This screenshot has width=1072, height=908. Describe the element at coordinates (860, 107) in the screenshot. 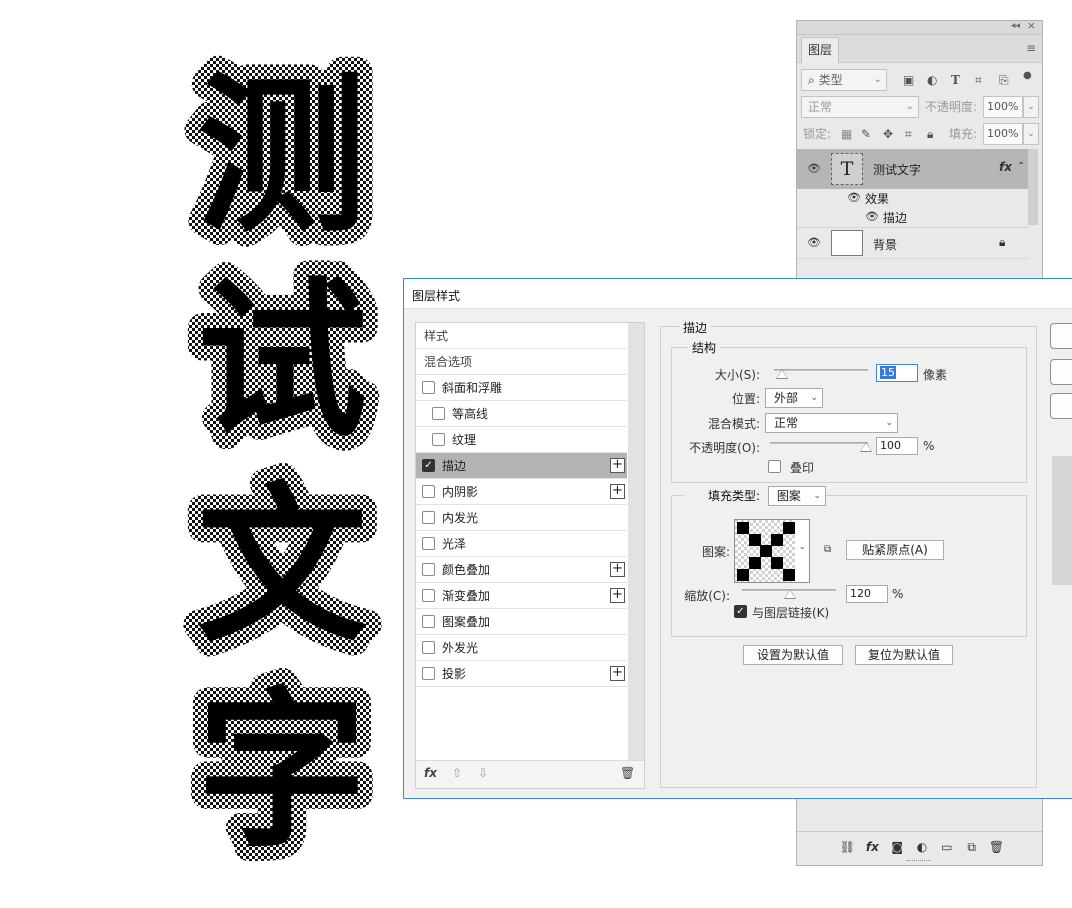

I see `blend-mode-select: 正常 ⌄` at that location.